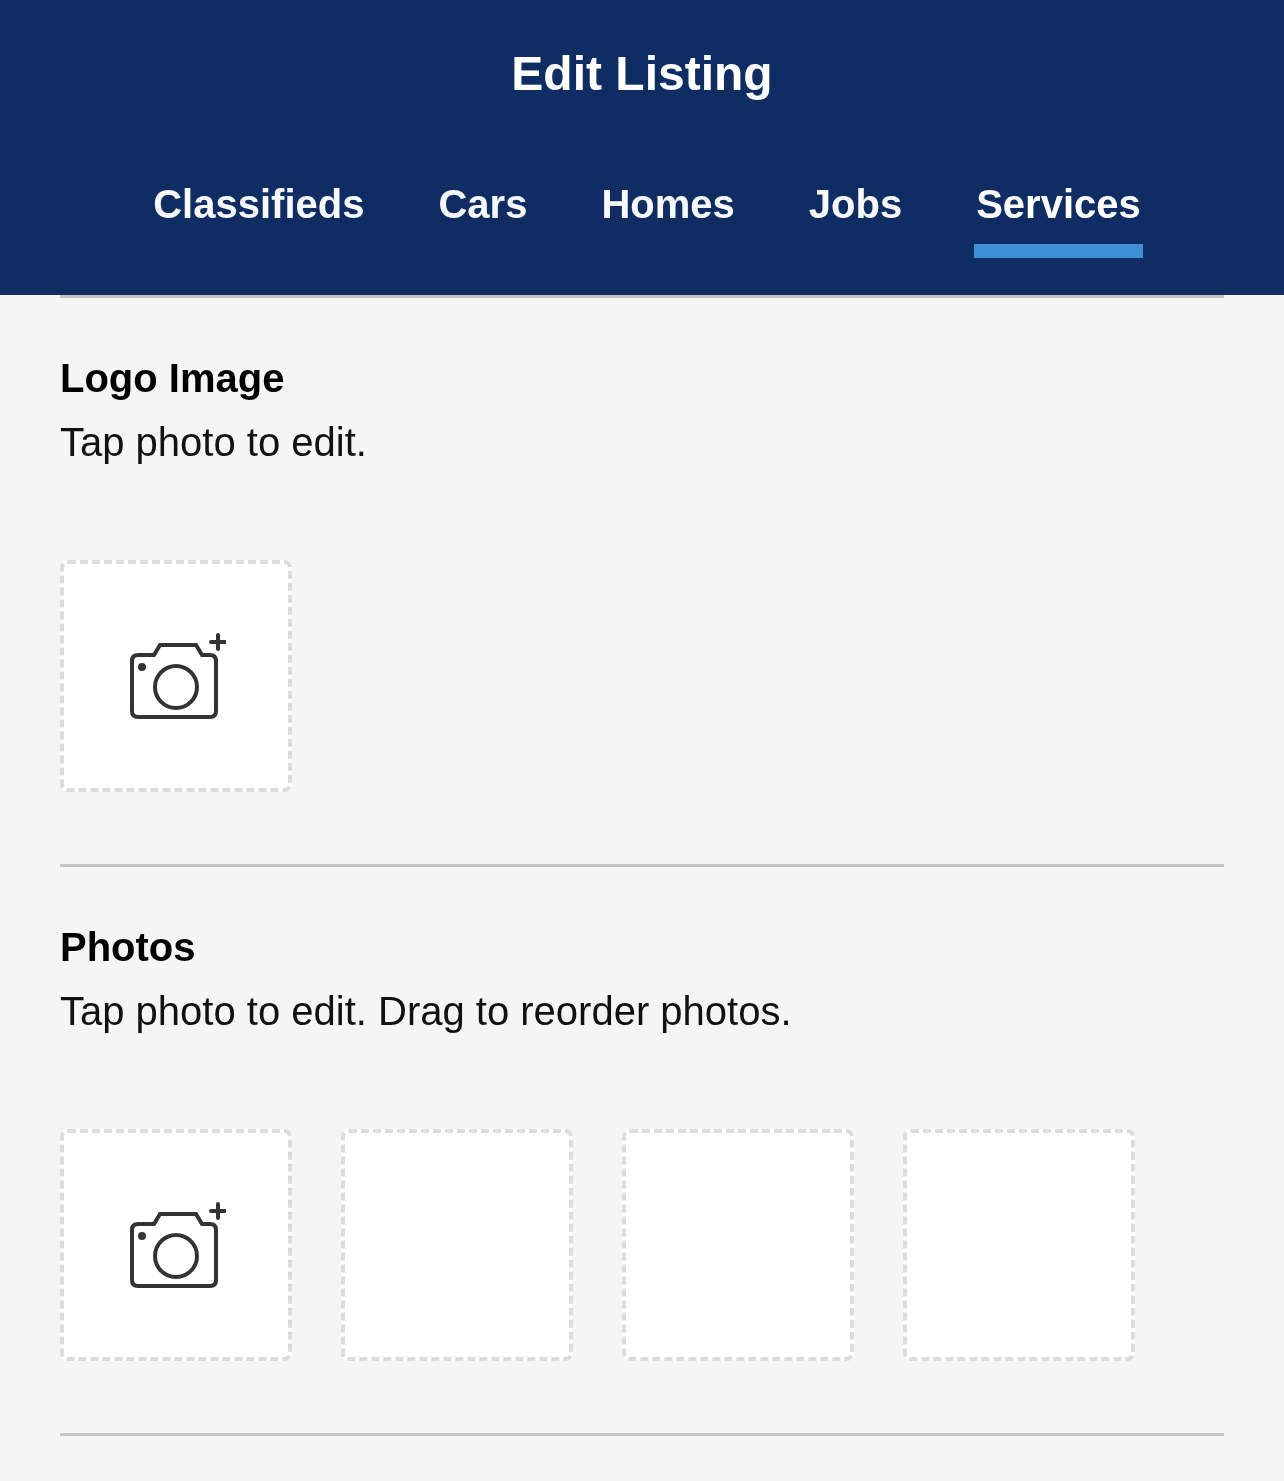 The width and height of the screenshot is (1284, 1481). I want to click on category-tab: Classifieds, so click(259, 219).